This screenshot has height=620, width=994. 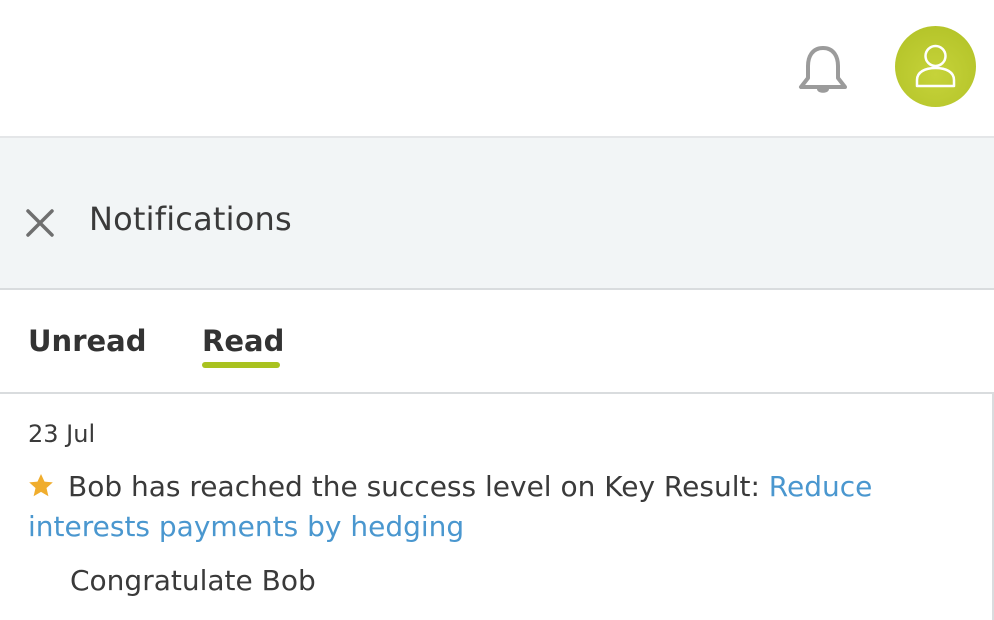 I want to click on user-icon, so click(x=935, y=66).